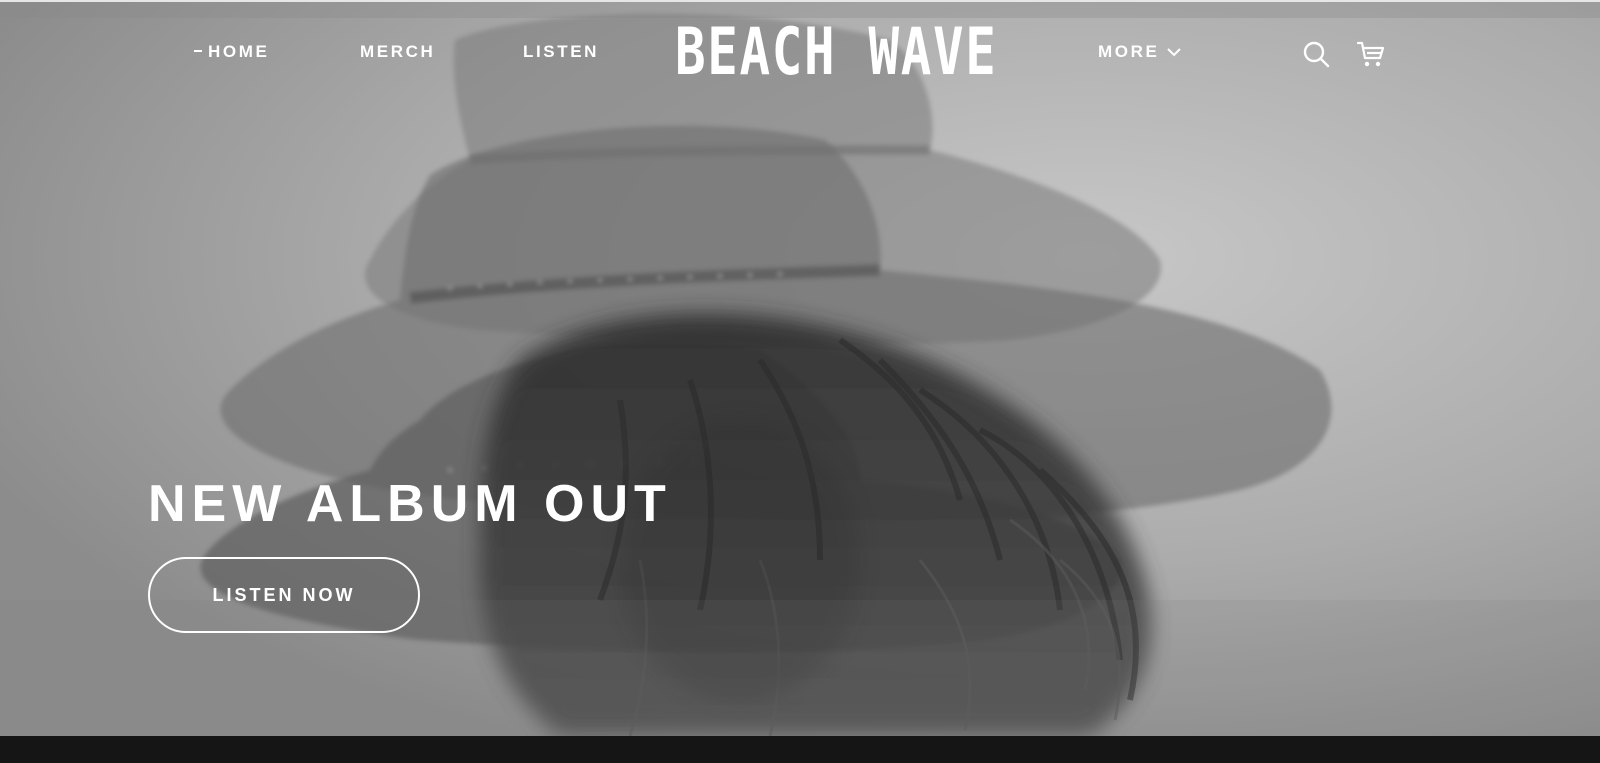 The height and width of the screenshot is (763, 1600). I want to click on cart-button, so click(1371, 54).